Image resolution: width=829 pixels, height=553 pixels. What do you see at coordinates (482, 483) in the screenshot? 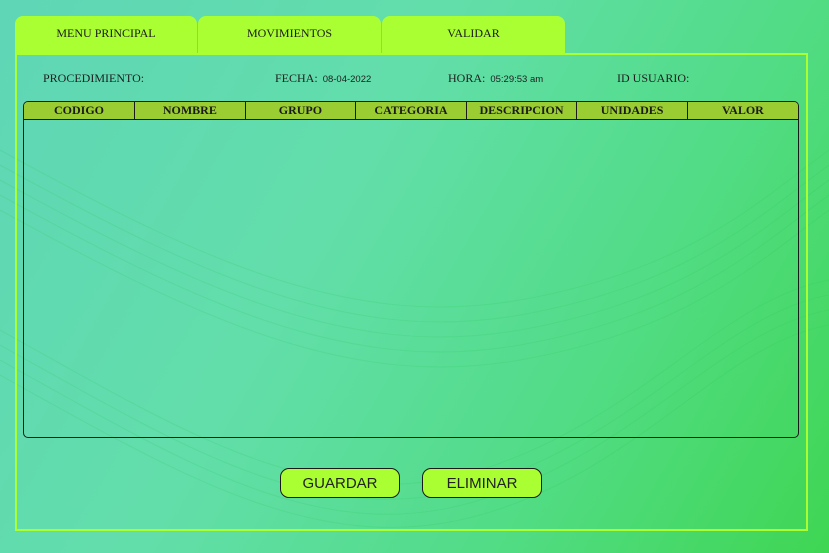
I see `eliminar-button: ELIMINAR` at bounding box center [482, 483].